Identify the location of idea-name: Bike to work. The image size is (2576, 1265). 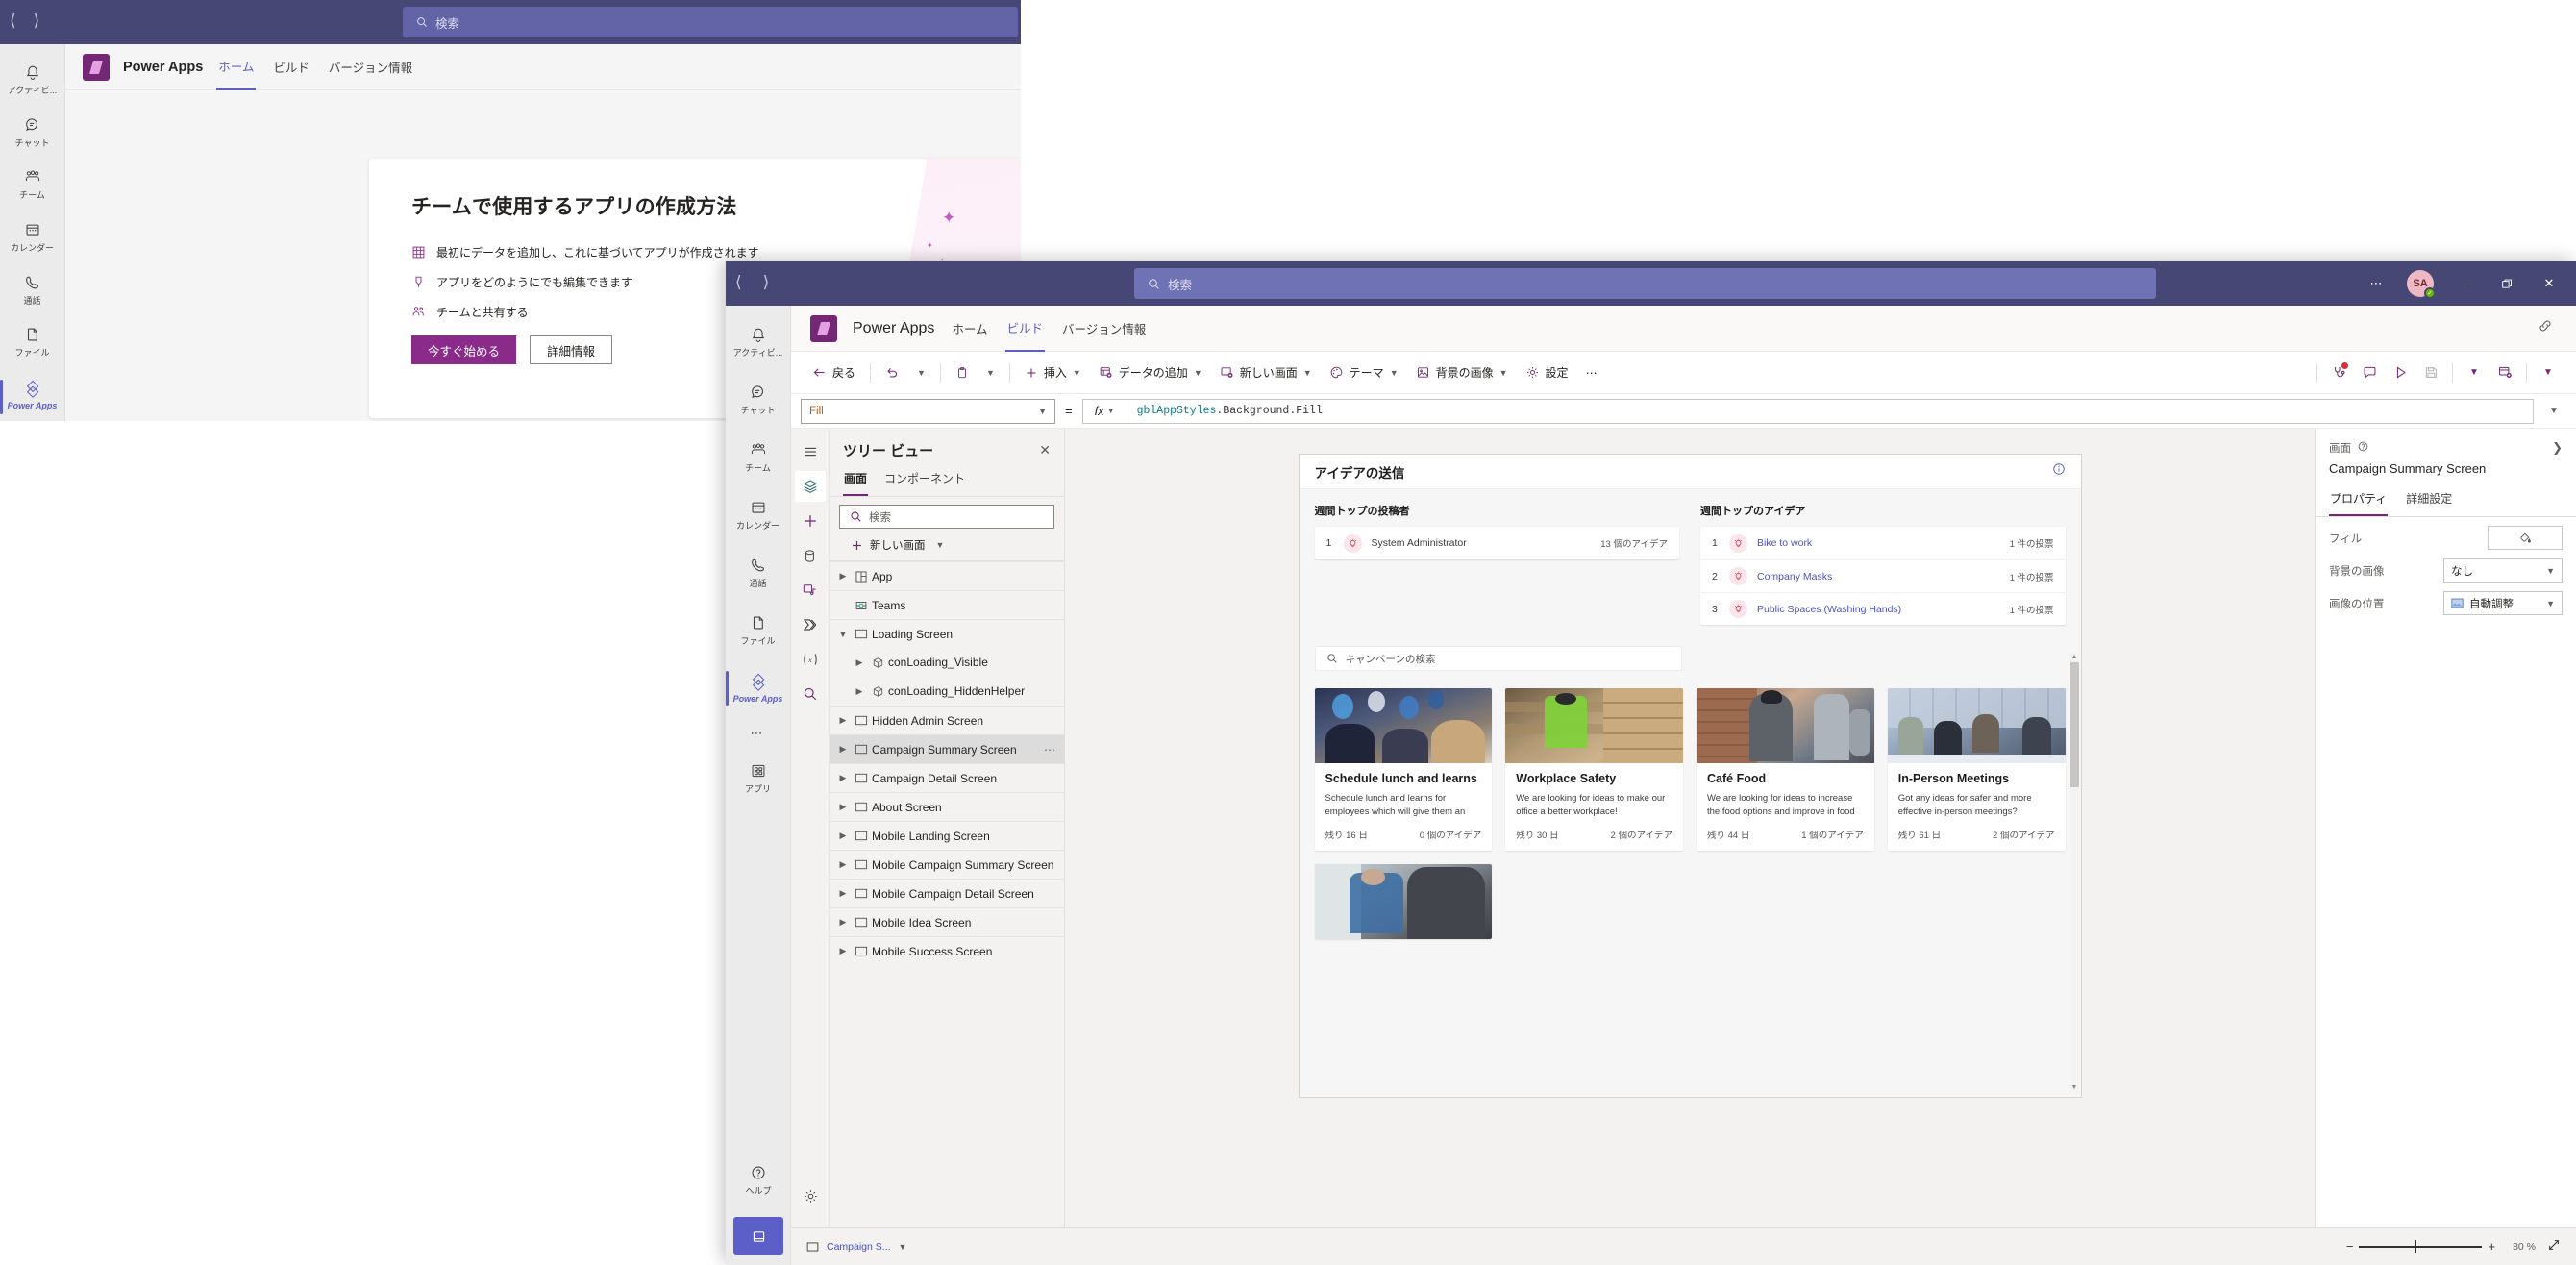
(1784, 543).